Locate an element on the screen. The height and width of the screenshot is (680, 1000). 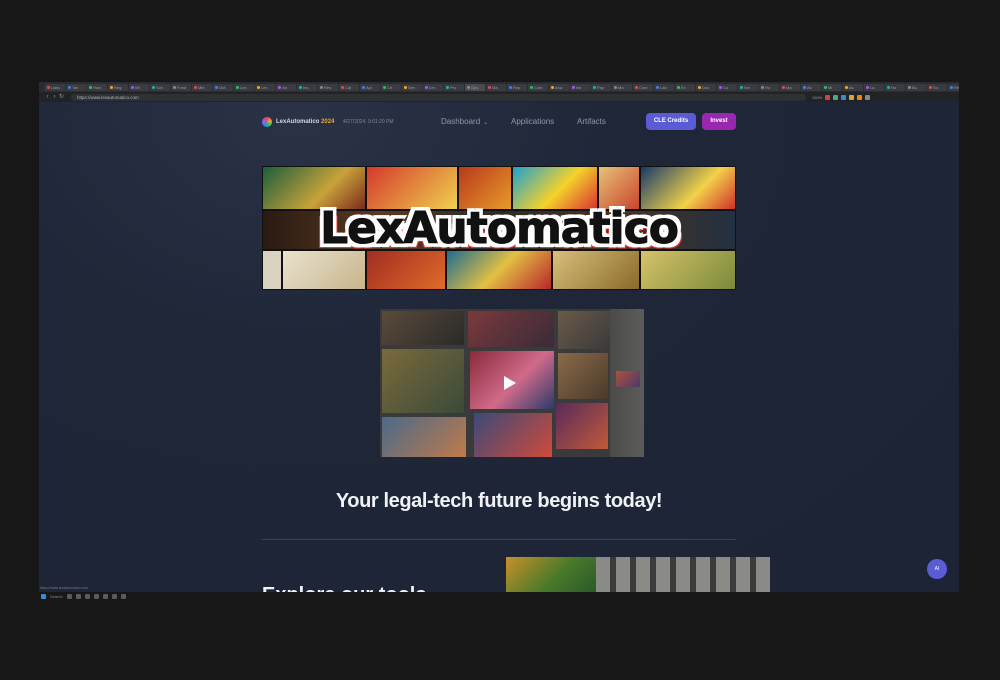
logo-icon is located at coordinates (267, 122).